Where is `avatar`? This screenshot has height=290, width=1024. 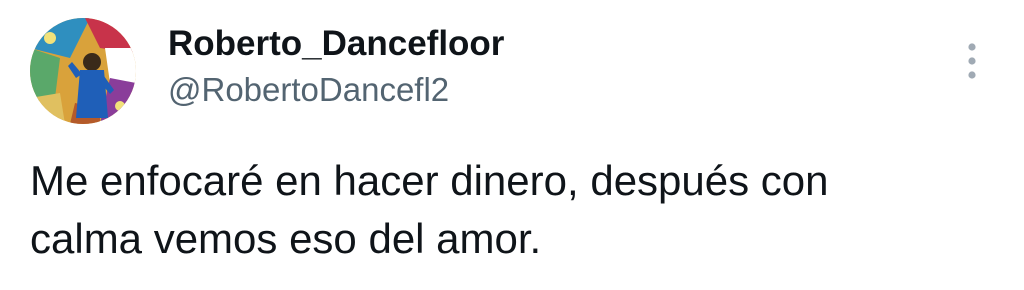 avatar is located at coordinates (83, 71).